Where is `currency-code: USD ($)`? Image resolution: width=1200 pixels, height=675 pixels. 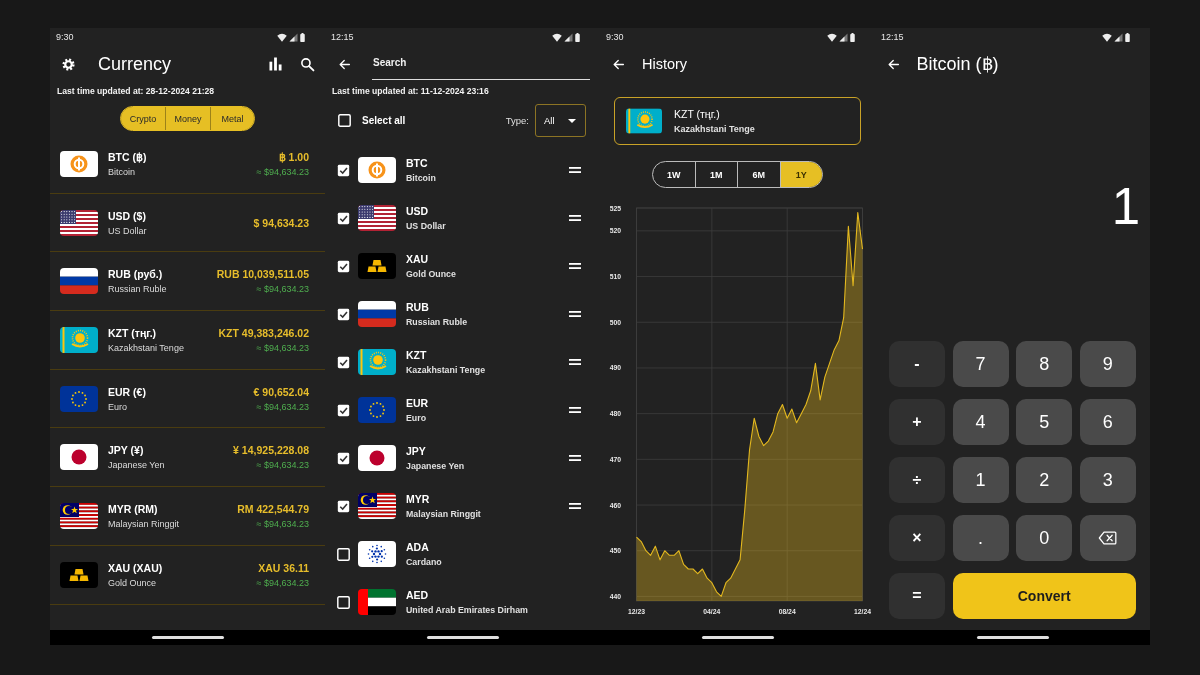
currency-code: USD ($) is located at coordinates (127, 215).